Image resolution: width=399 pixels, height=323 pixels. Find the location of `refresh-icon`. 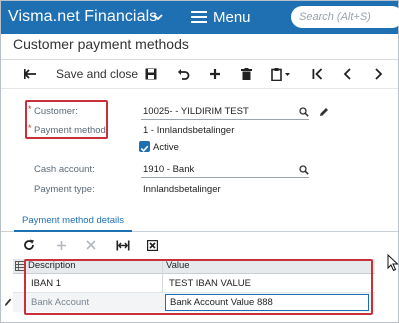

refresh-icon is located at coordinates (29, 244).